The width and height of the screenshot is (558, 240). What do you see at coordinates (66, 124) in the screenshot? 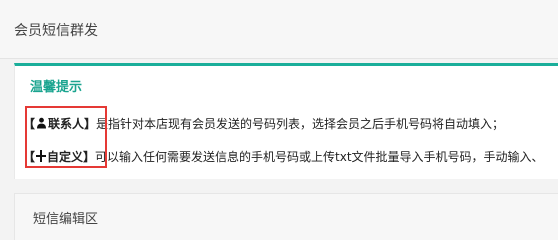
I see `contacts-label: 联系人` at bounding box center [66, 124].